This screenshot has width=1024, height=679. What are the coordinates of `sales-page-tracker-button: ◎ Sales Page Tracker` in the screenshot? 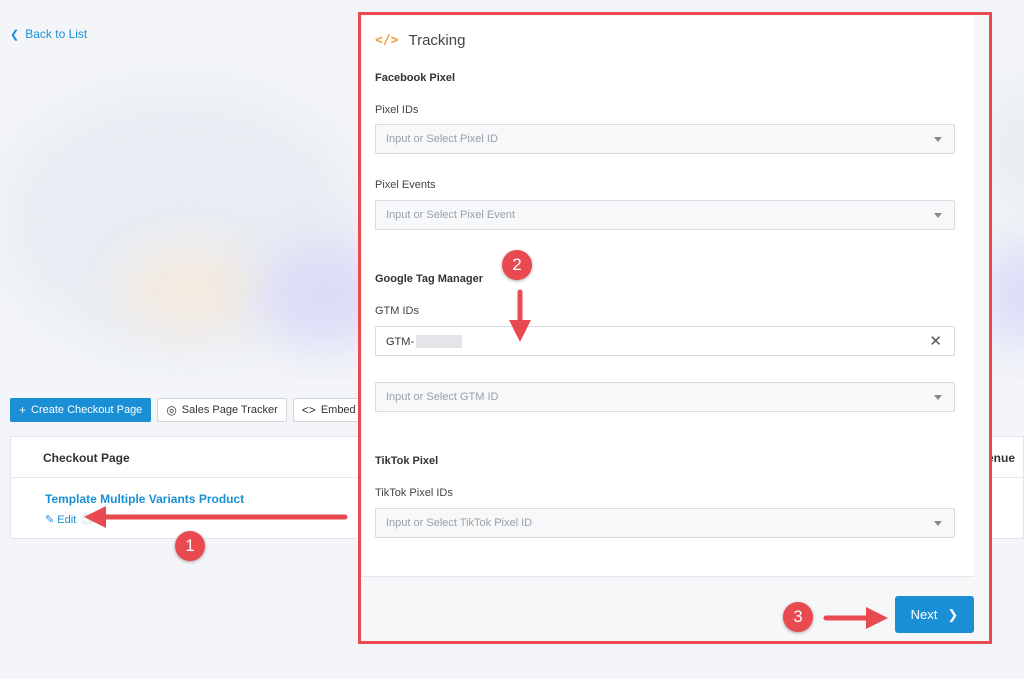 It's located at (222, 410).